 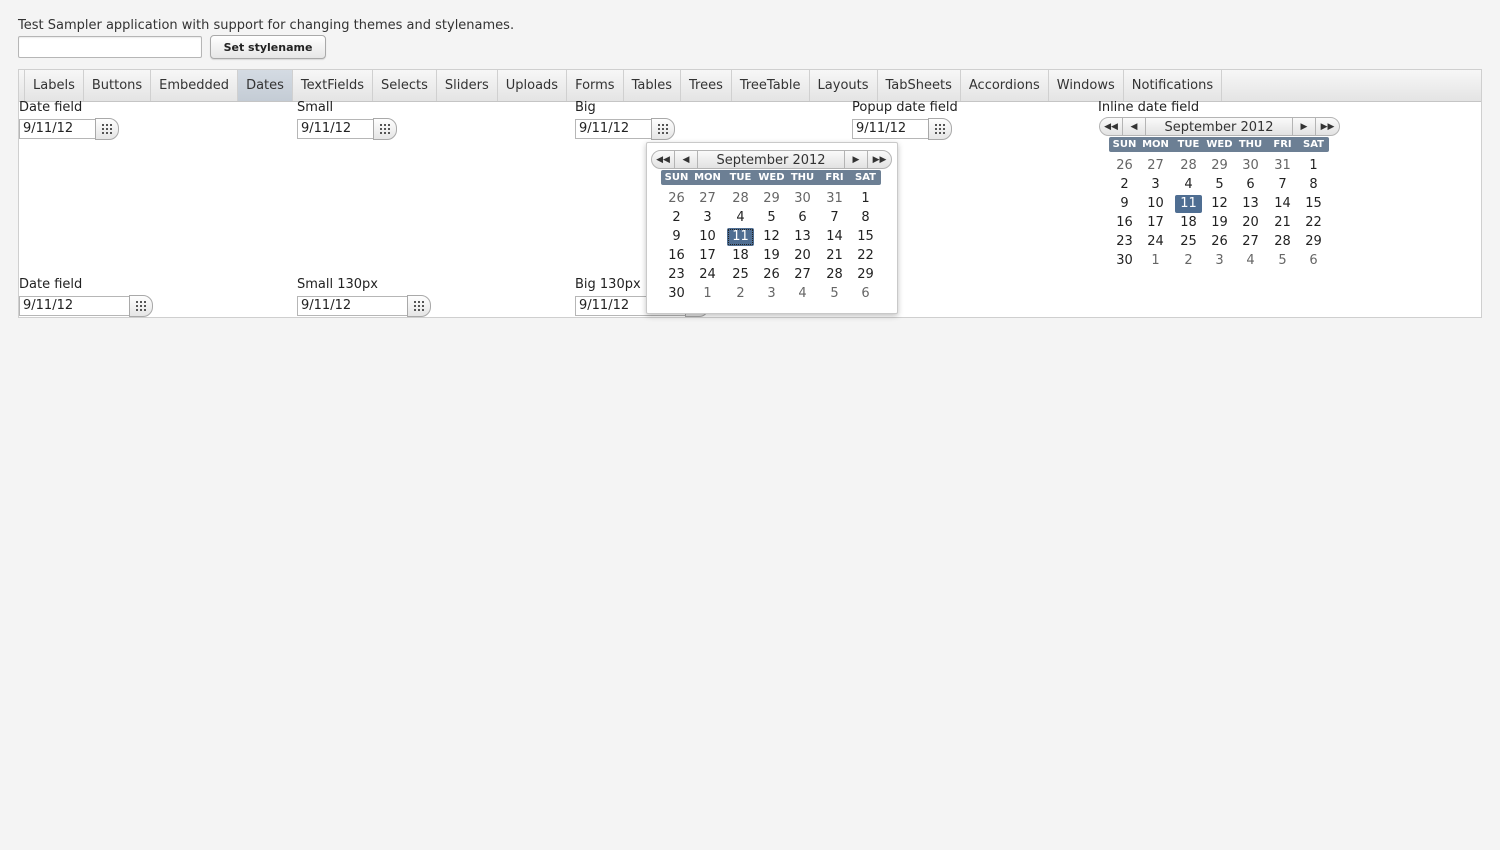 I want to click on tab-windows: Windows, so click(x=1086, y=85).